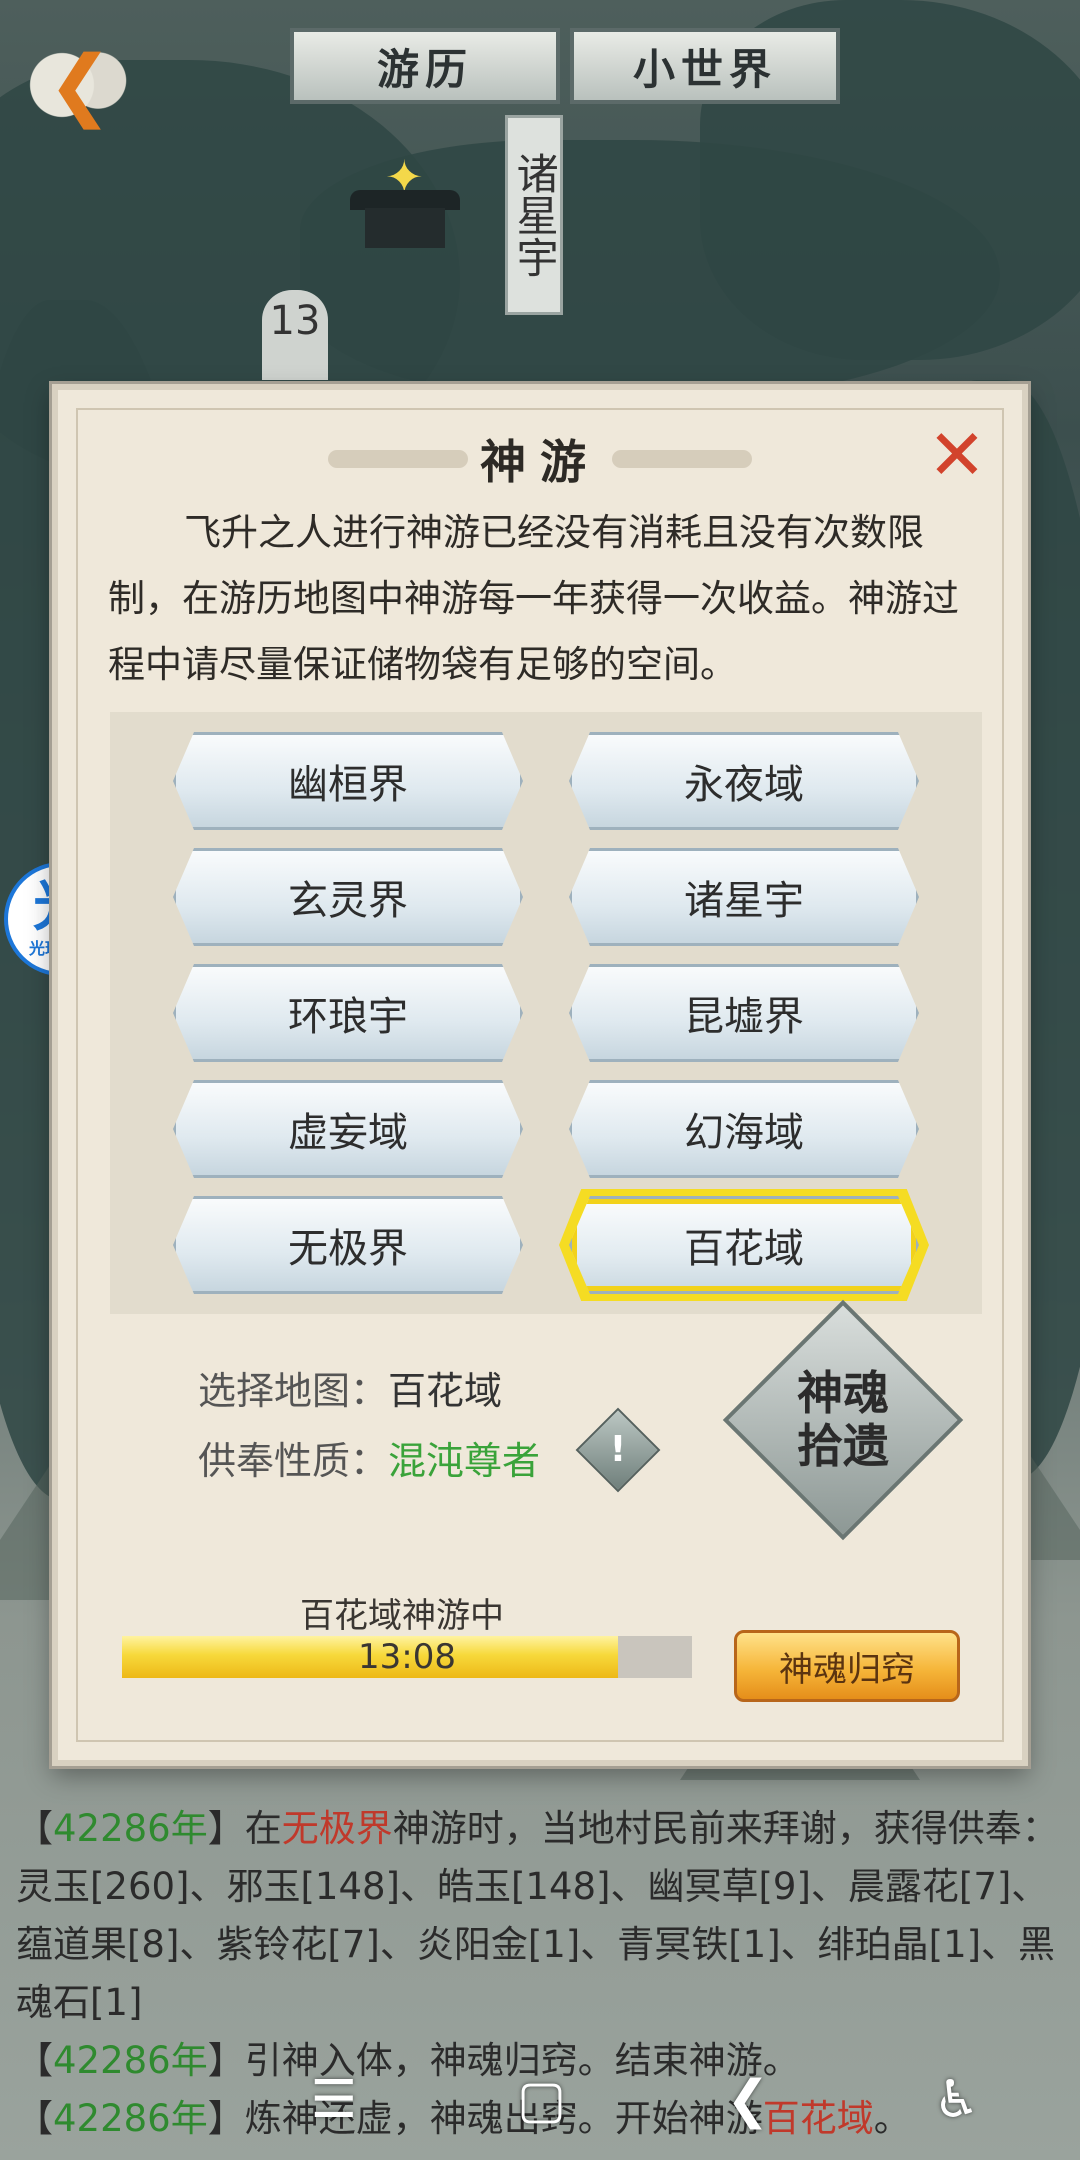 This screenshot has width=1080, height=2160. What do you see at coordinates (333, 2100) in the screenshot?
I see `menu-icon: ☰` at bounding box center [333, 2100].